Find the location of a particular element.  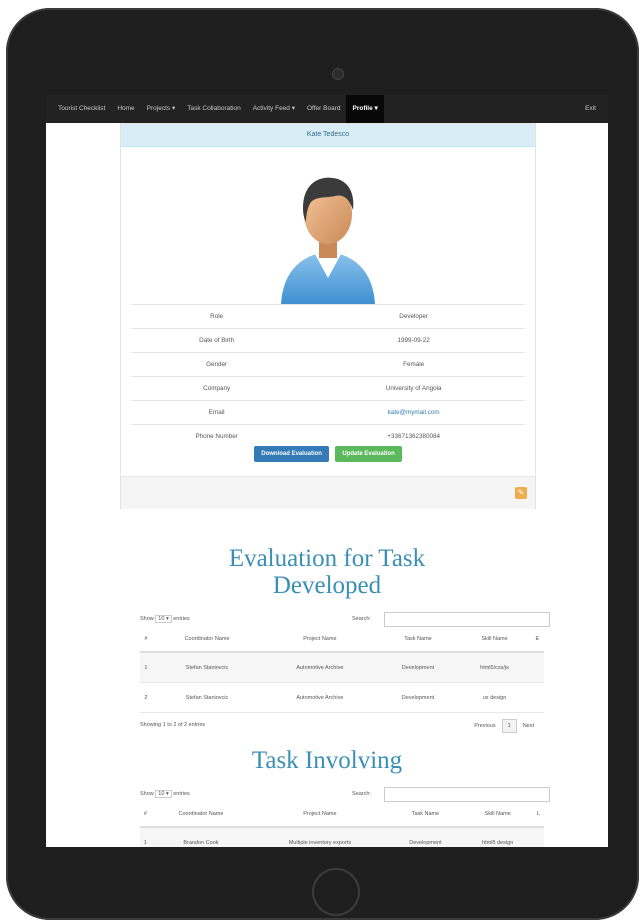

evaluation-title: Evaluation for Task Developed is located at coordinates (327, 572).